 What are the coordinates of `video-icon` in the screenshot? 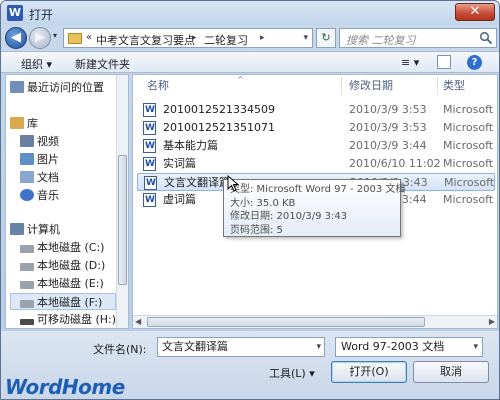 It's located at (27, 141).